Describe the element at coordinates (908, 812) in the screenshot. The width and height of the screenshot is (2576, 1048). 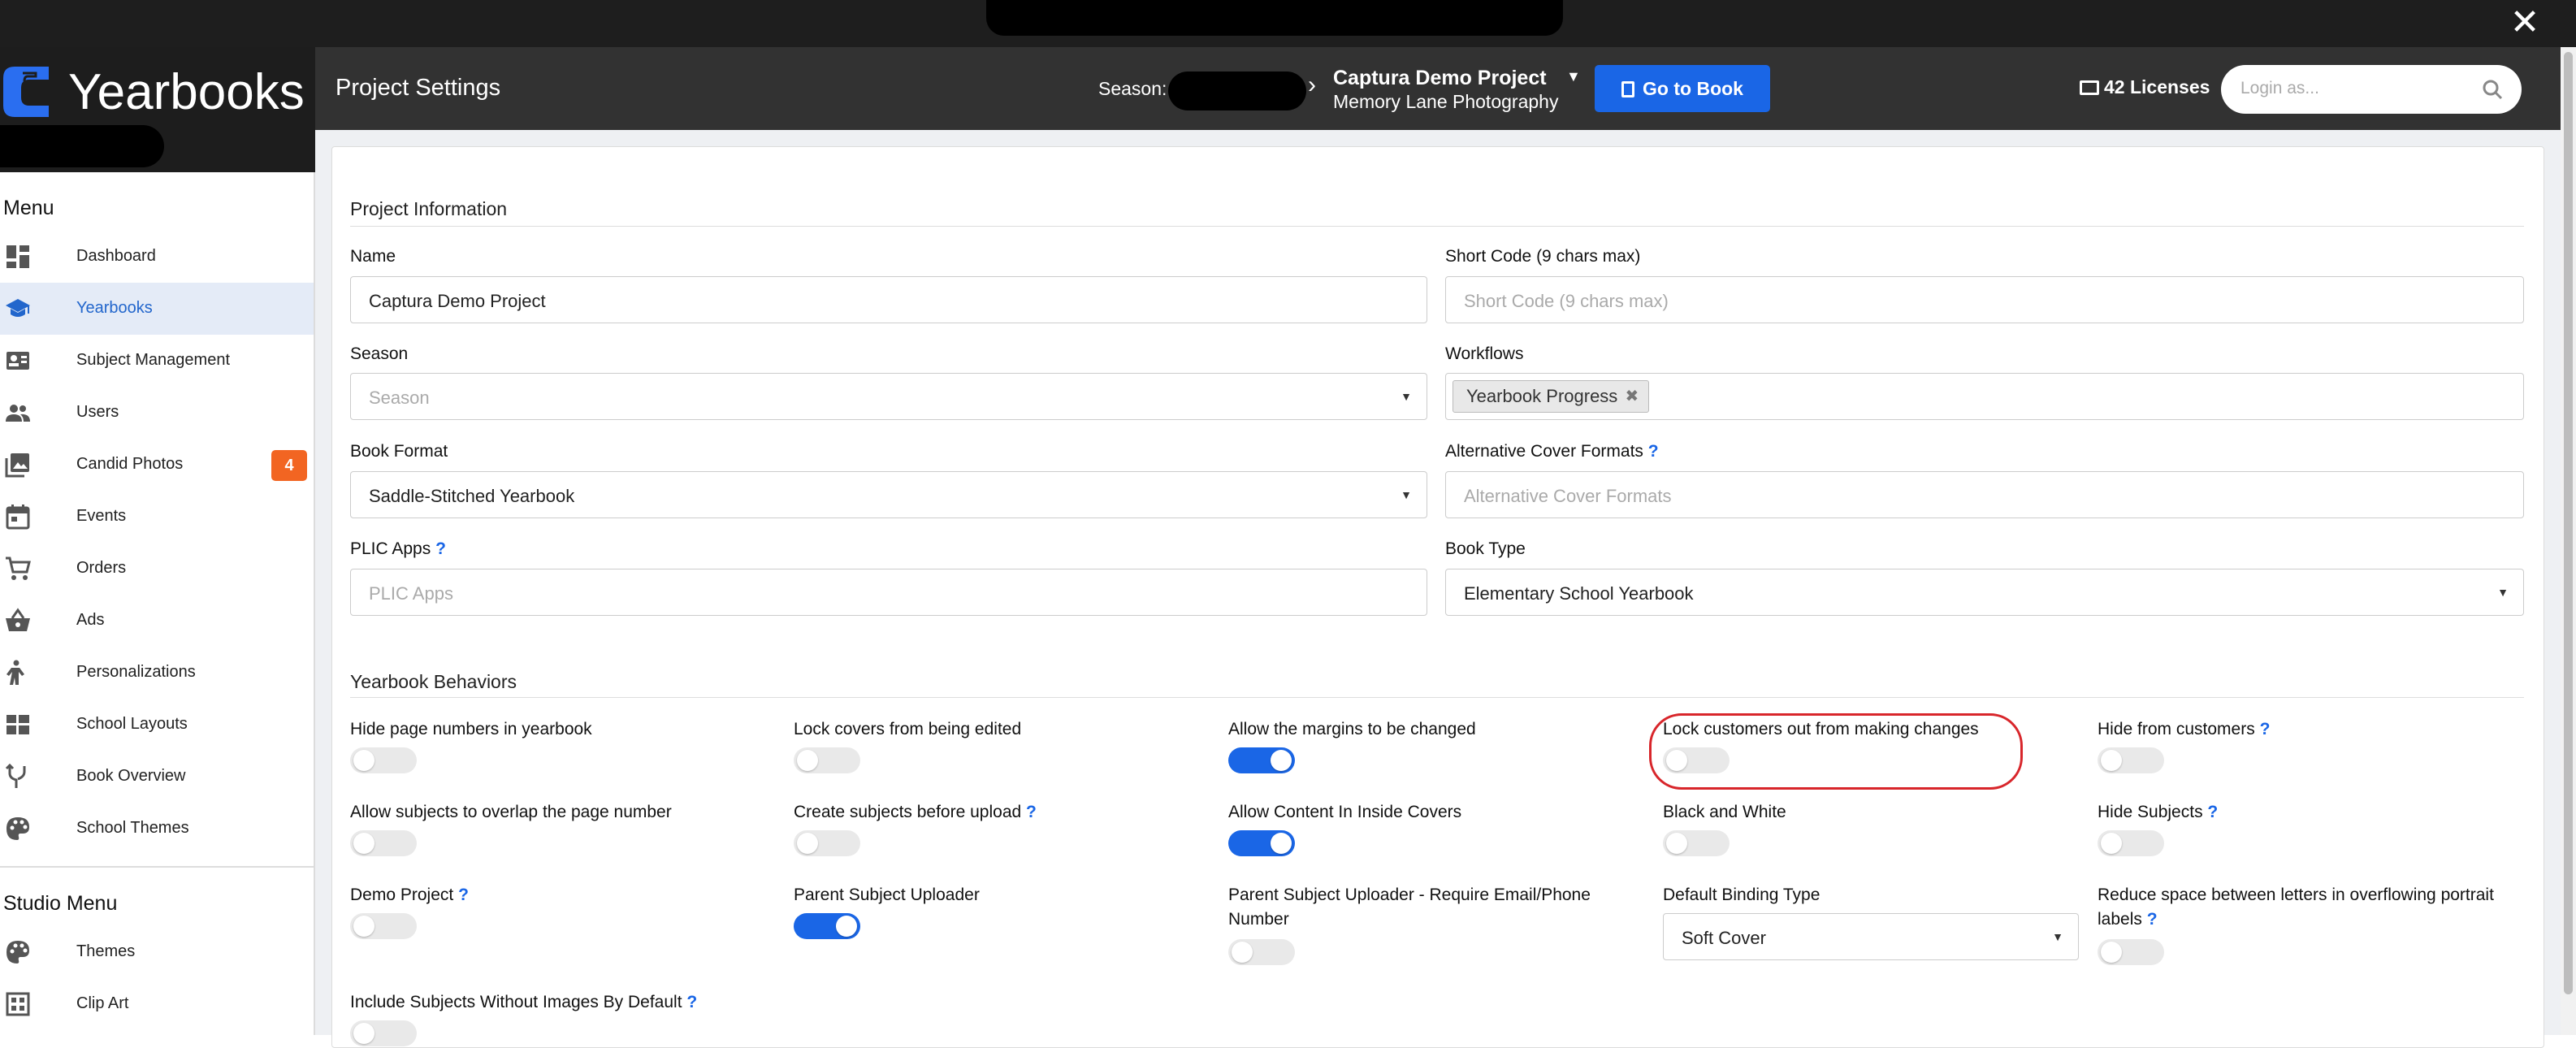
I see `create-subjects-label-text: Create subjects before upload` at that location.